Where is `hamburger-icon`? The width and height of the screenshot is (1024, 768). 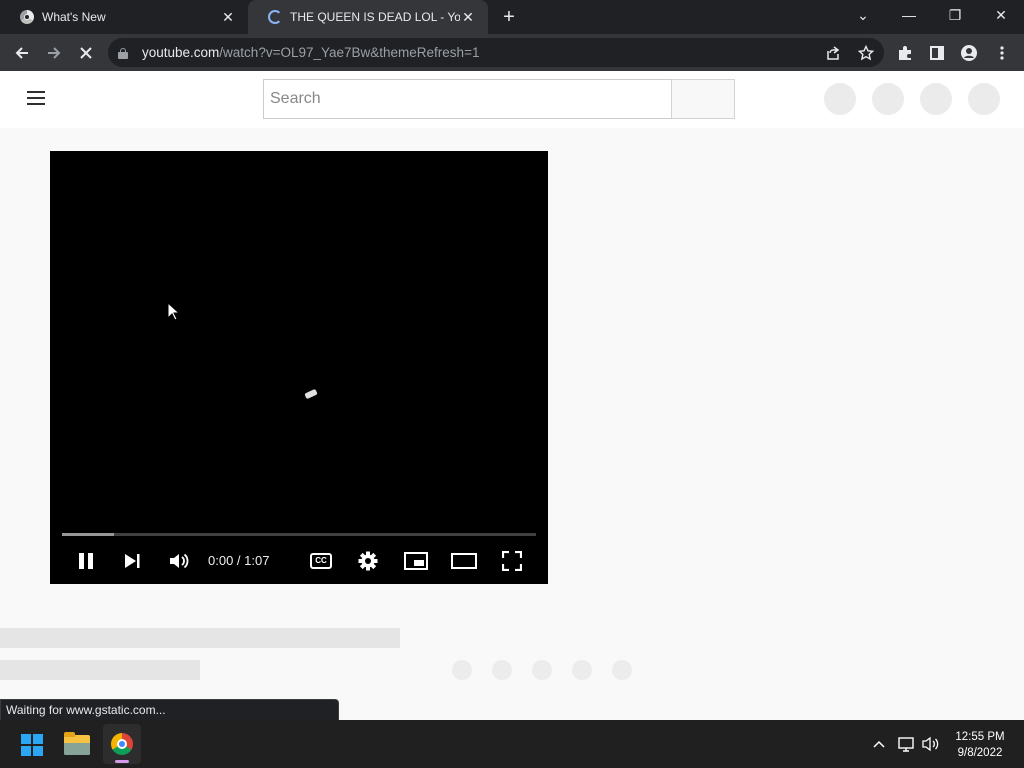 hamburger-icon is located at coordinates (36, 98).